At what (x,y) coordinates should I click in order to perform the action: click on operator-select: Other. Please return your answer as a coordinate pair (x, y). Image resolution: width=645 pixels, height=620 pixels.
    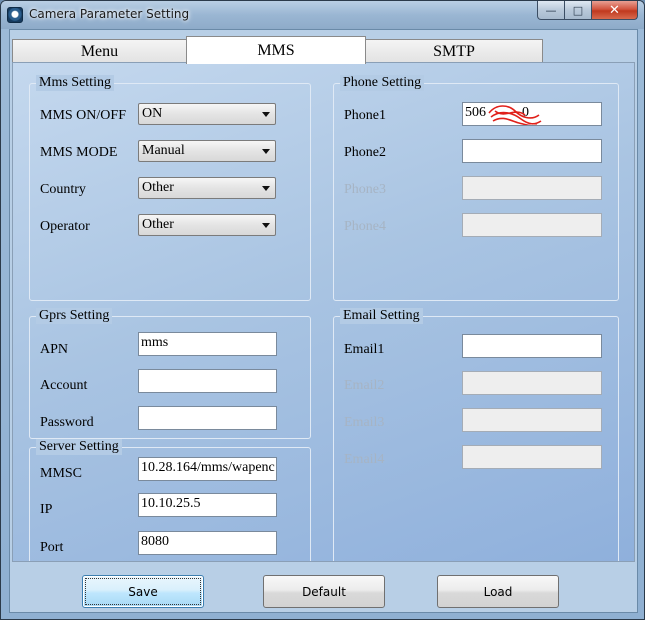
    Looking at the image, I should click on (207, 225).